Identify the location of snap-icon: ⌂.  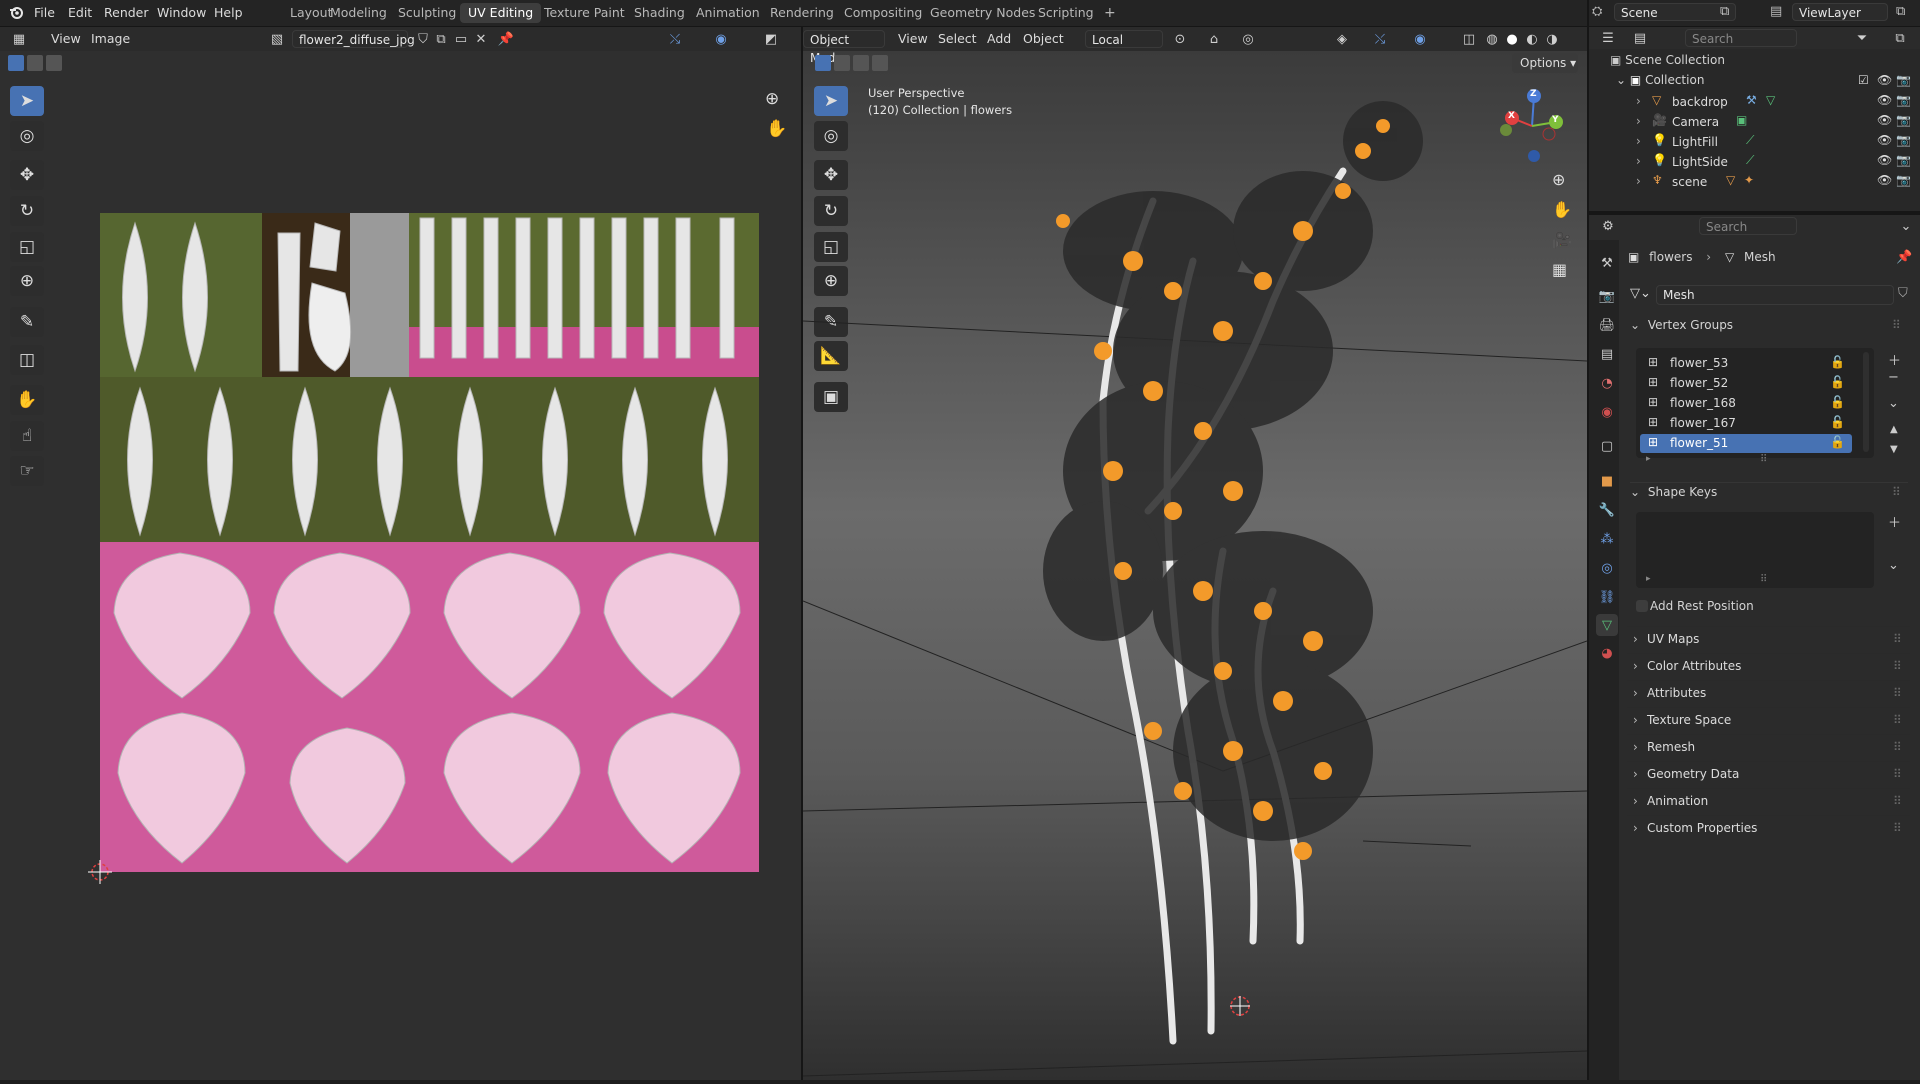
(1214, 39).